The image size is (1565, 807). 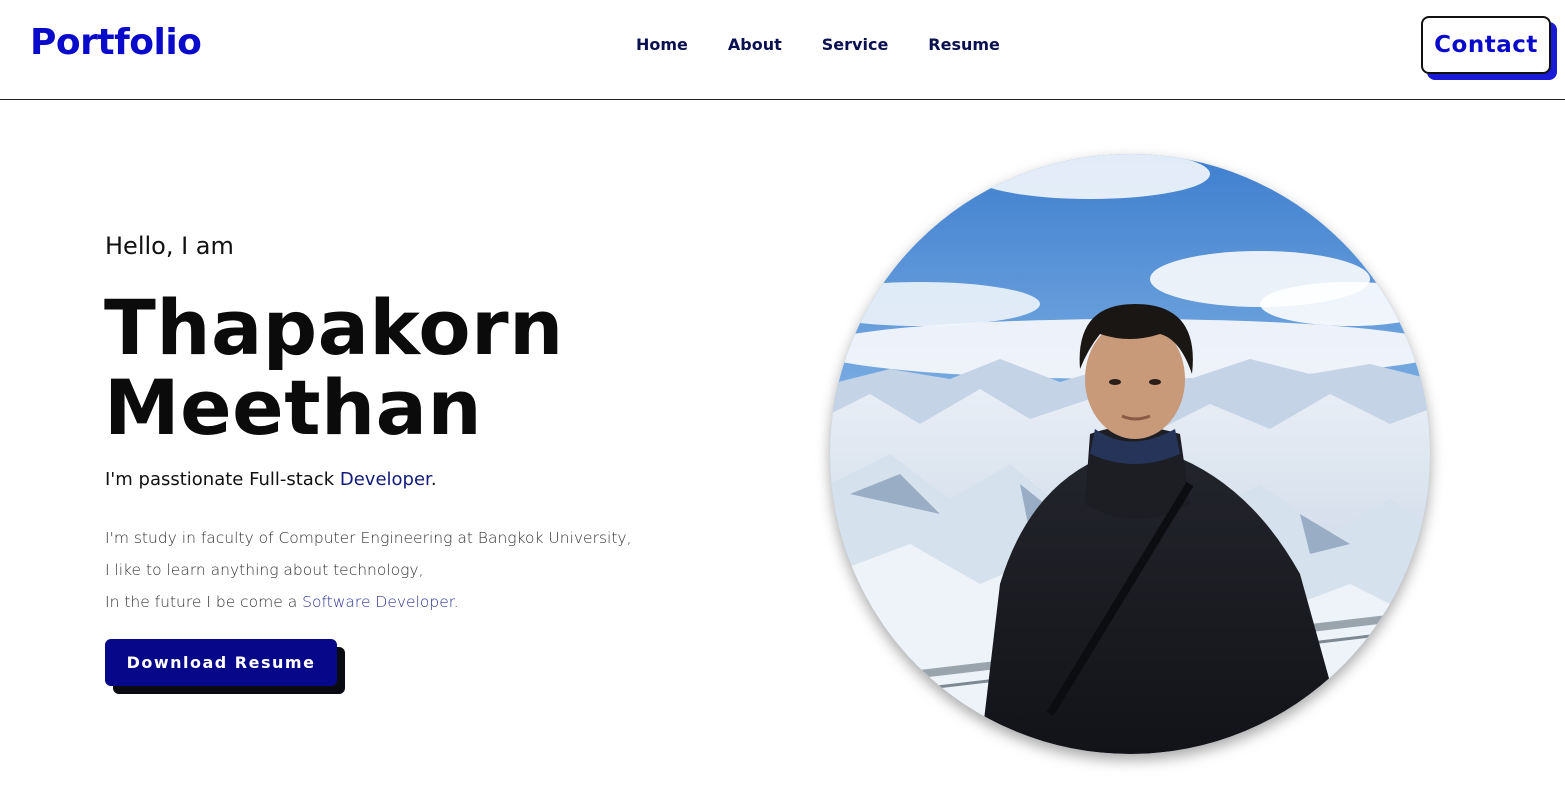 What do you see at coordinates (116, 42) in the screenshot?
I see `logo: Portfolio` at bounding box center [116, 42].